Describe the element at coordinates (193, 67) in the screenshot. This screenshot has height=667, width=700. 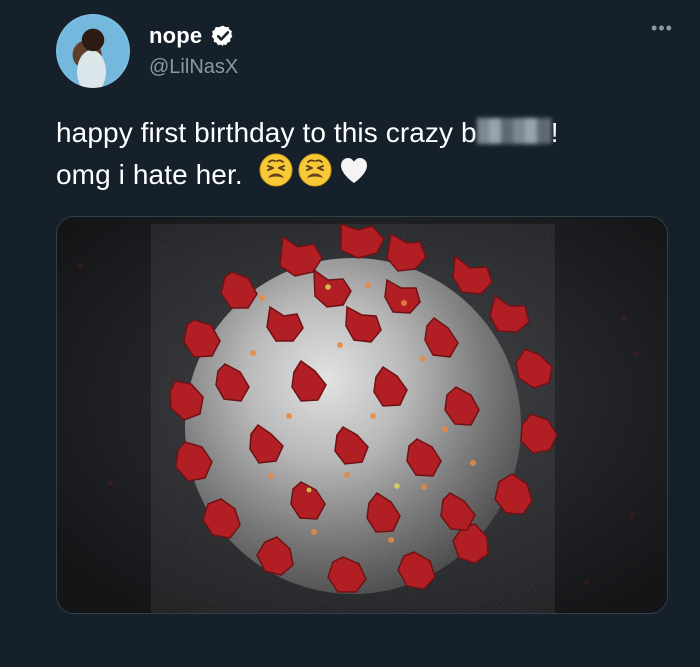
I see `user-handle: @LilNasX` at that location.